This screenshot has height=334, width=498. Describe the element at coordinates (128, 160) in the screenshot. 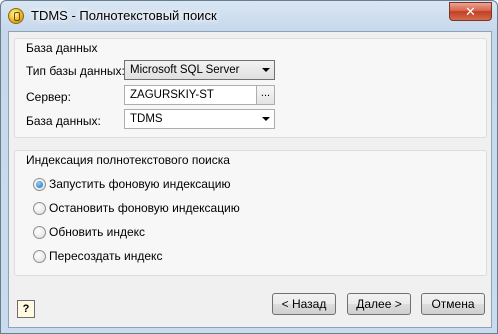

I see `indexing-group-title: Индексация полнотекстового поиска` at that location.